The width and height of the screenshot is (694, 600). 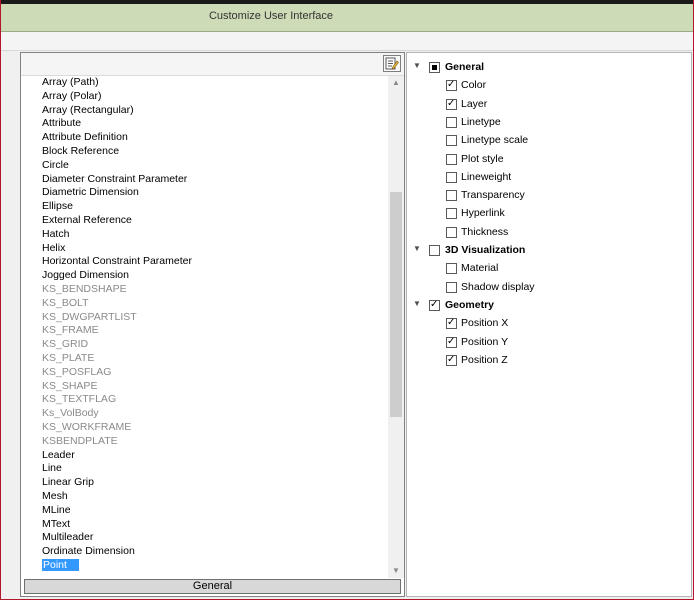 What do you see at coordinates (396, 83) in the screenshot?
I see `scroll-up-arrow-icon: ▲` at bounding box center [396, 83].